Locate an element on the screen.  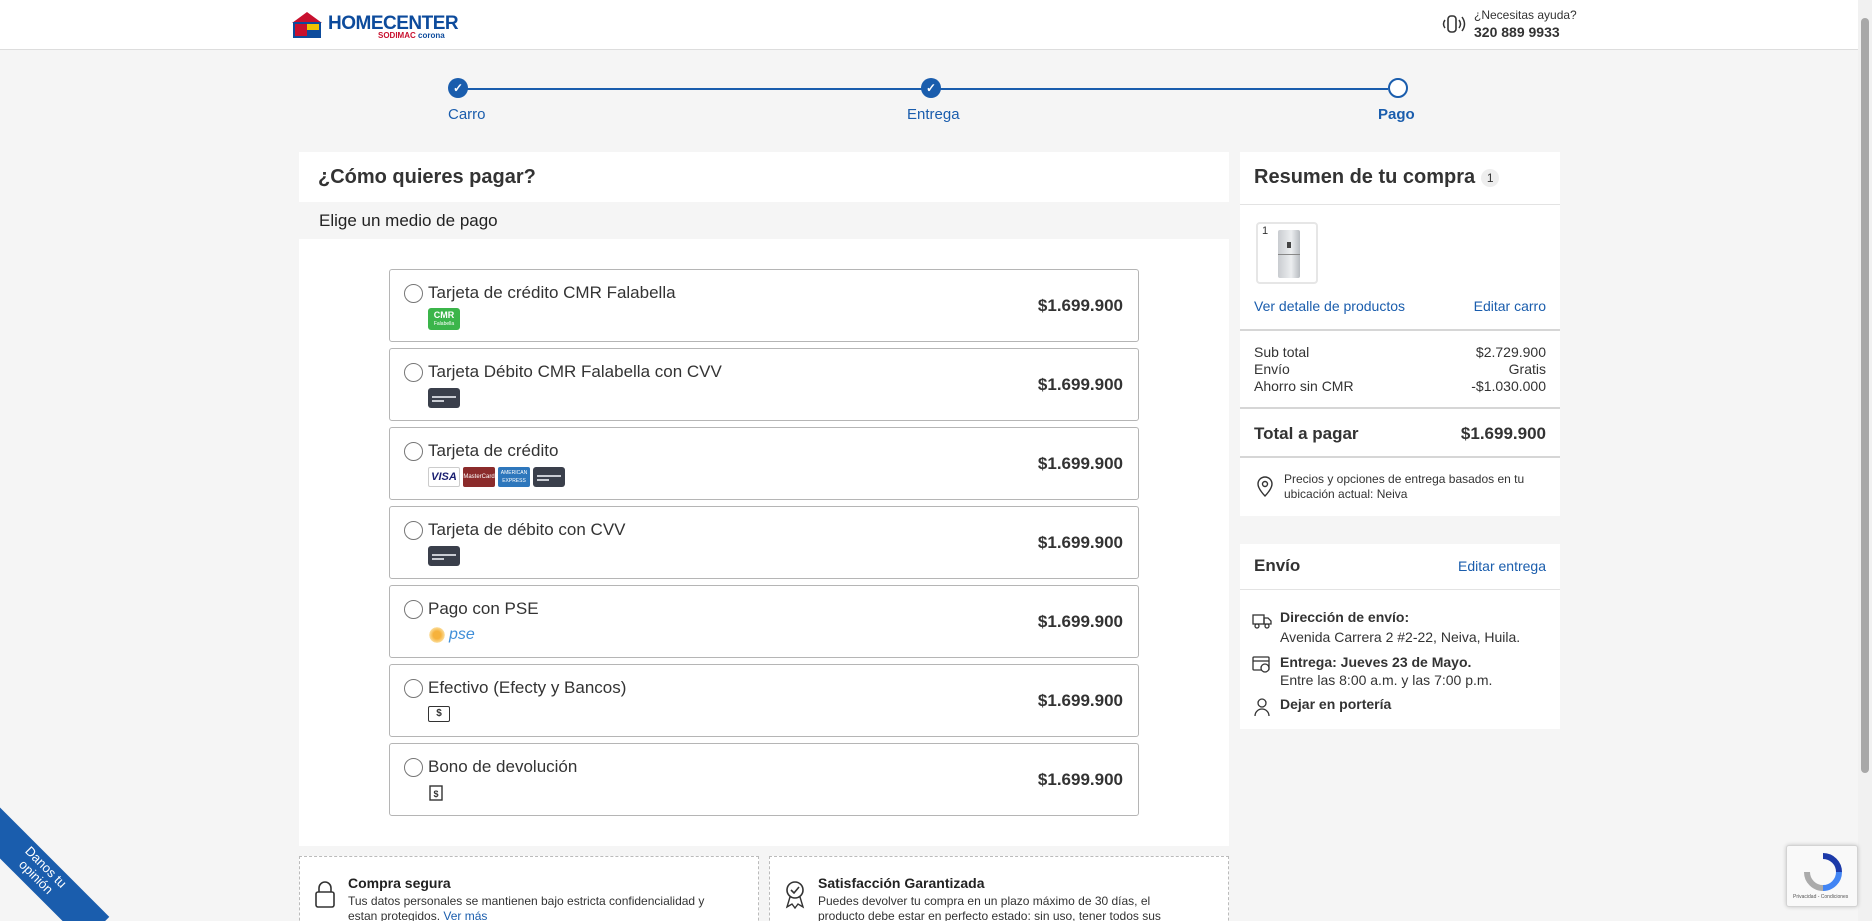
shipping-title: Envío is located at coordinates (1277, 565).